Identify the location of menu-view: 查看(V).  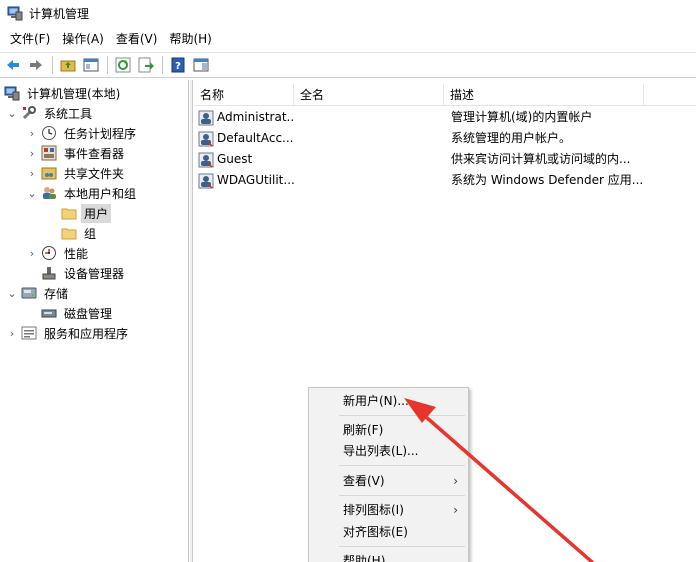
(137, 39).